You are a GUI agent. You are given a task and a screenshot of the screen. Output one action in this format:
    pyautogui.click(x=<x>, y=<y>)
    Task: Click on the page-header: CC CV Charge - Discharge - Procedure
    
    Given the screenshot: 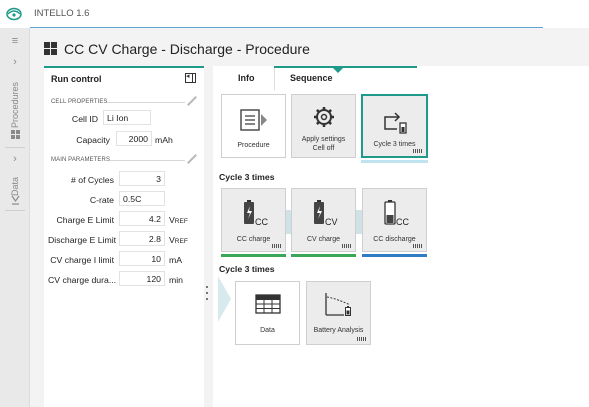 What is the action you would take?
    pyautogui.click(x=309, y=49)
    